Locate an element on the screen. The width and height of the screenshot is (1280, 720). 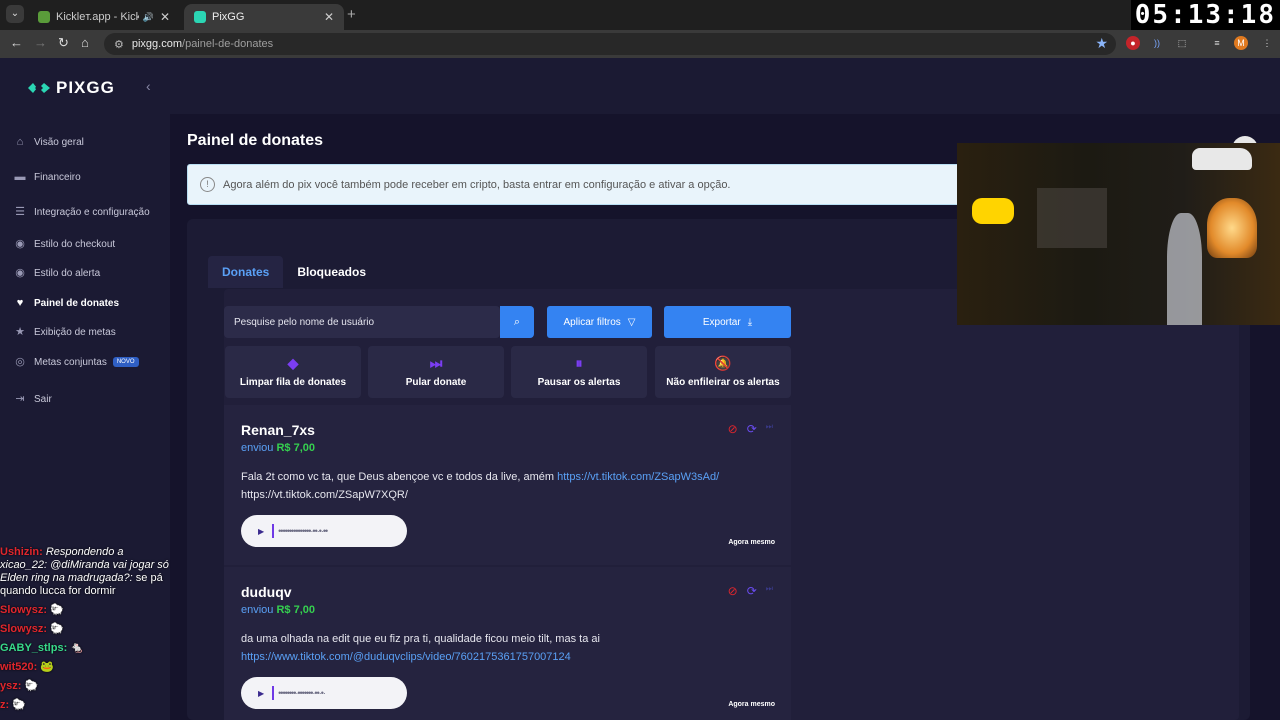
action-label: Limpar fila de donates is located at coordinates (293, 382).